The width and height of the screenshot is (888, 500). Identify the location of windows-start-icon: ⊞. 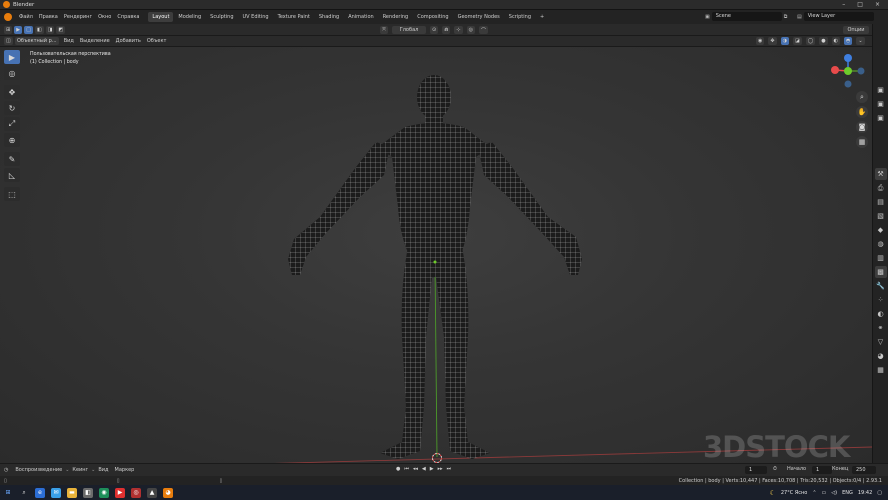
(8, 493).